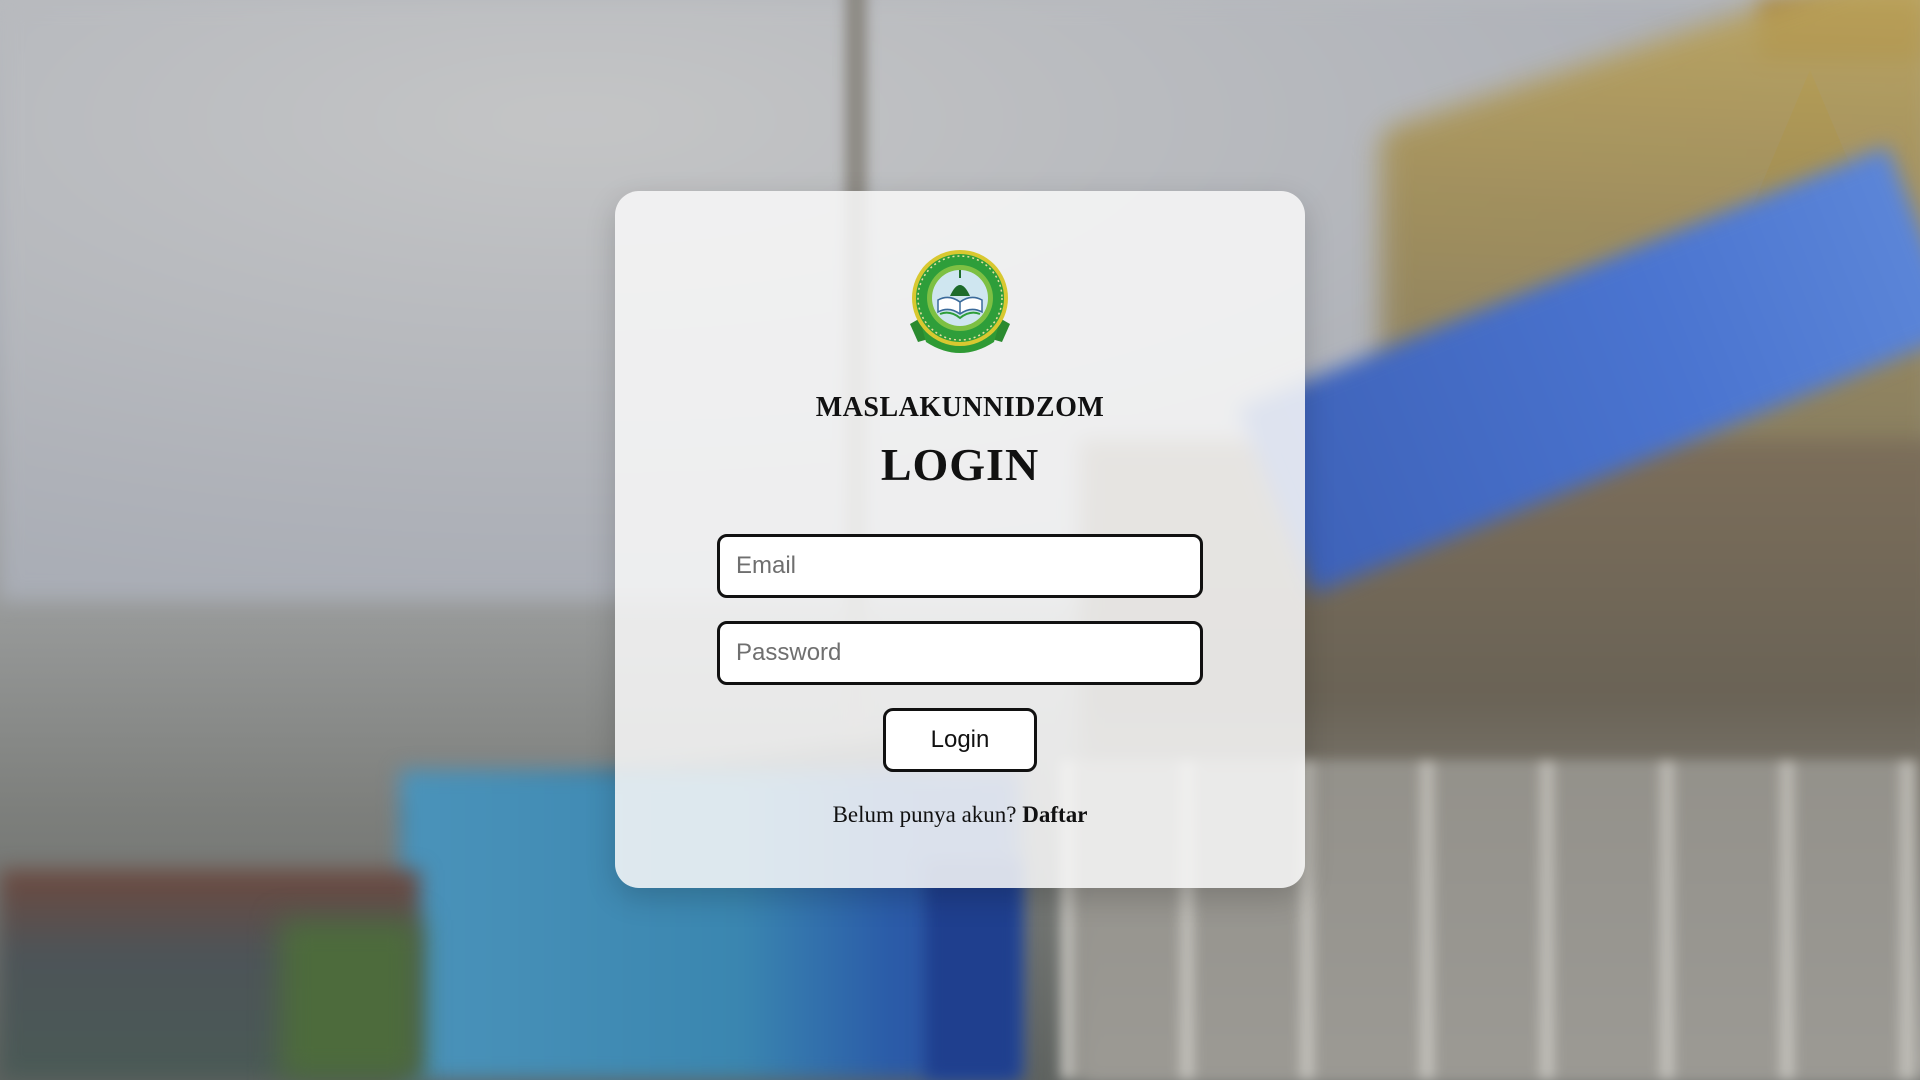 Image resolution: width=1920 pixels, height=1080 pixels. I want to click on page-title: LOGIN, so click(960, 464).